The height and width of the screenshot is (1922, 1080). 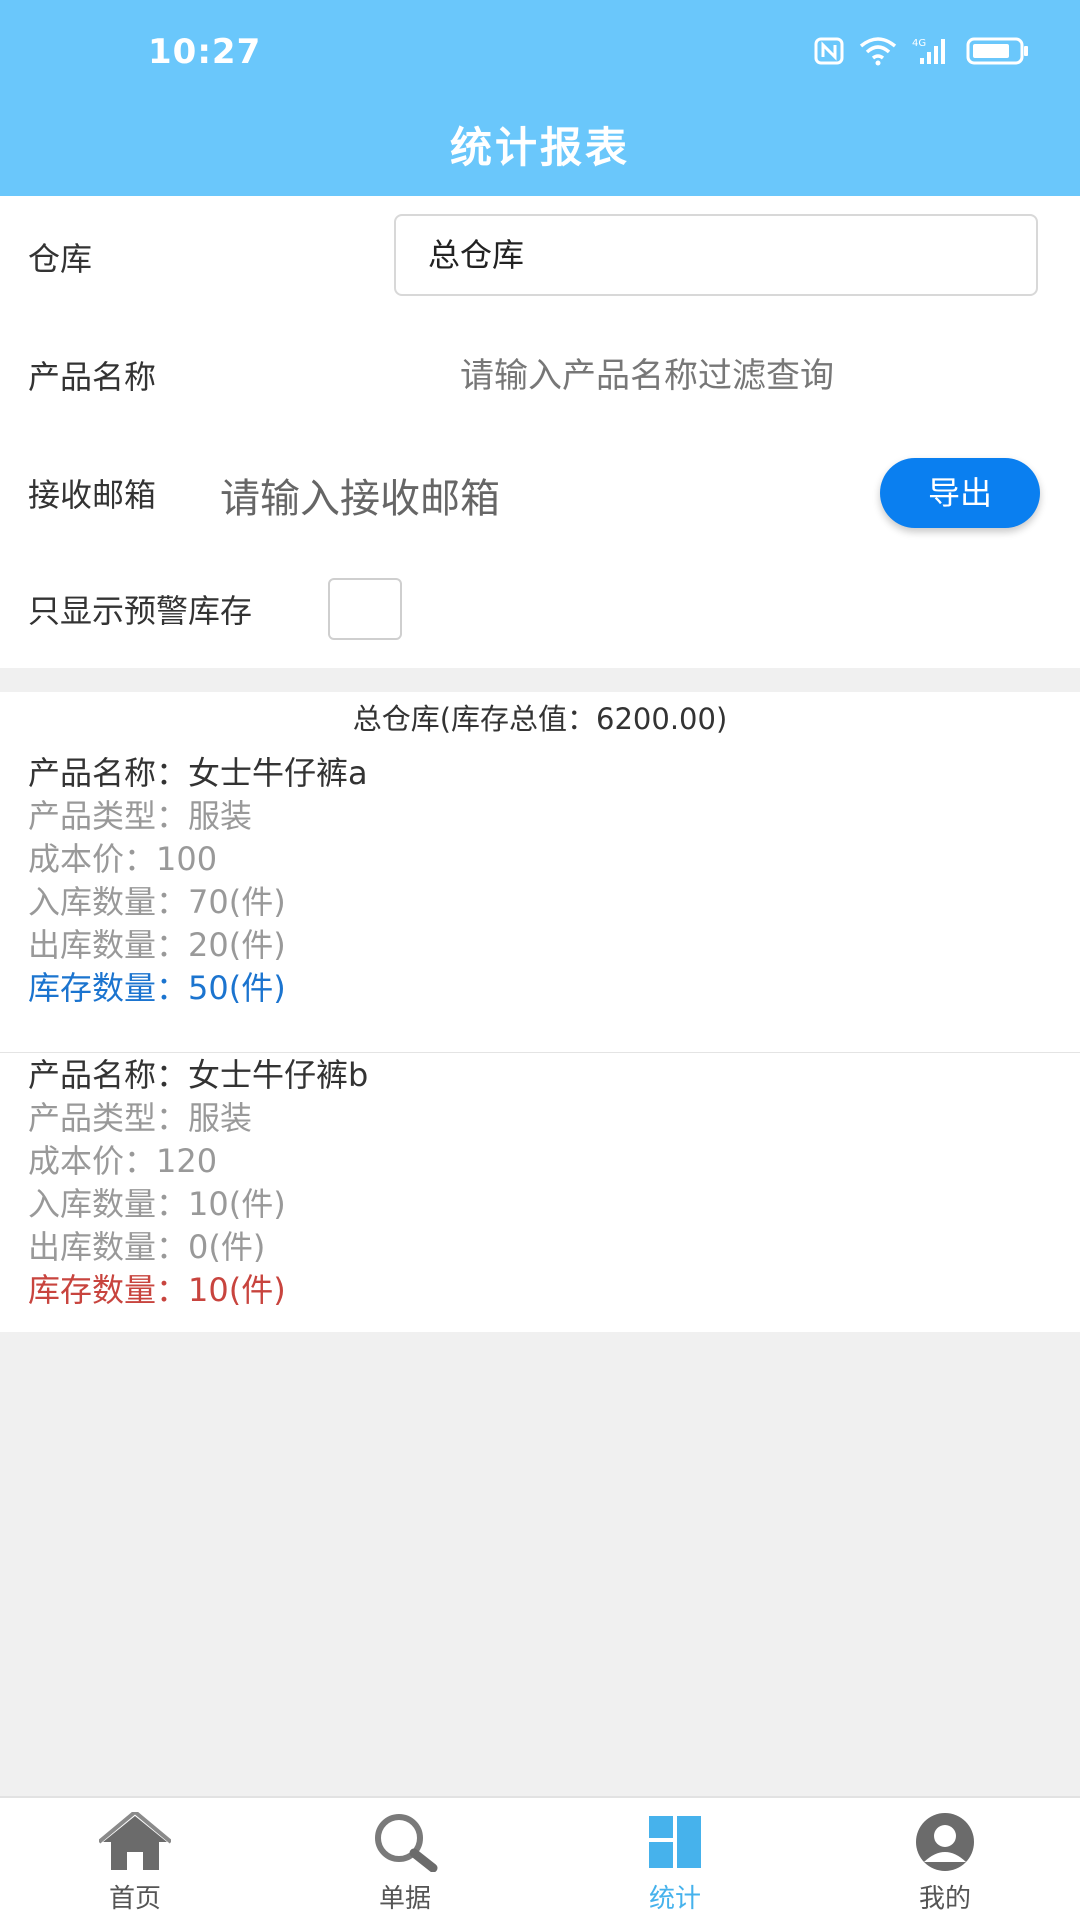 What do you see at coordinates (60, 259) in the screenshot?
I see `warehouse-label: 仓库` at bounding box center [60, 259].